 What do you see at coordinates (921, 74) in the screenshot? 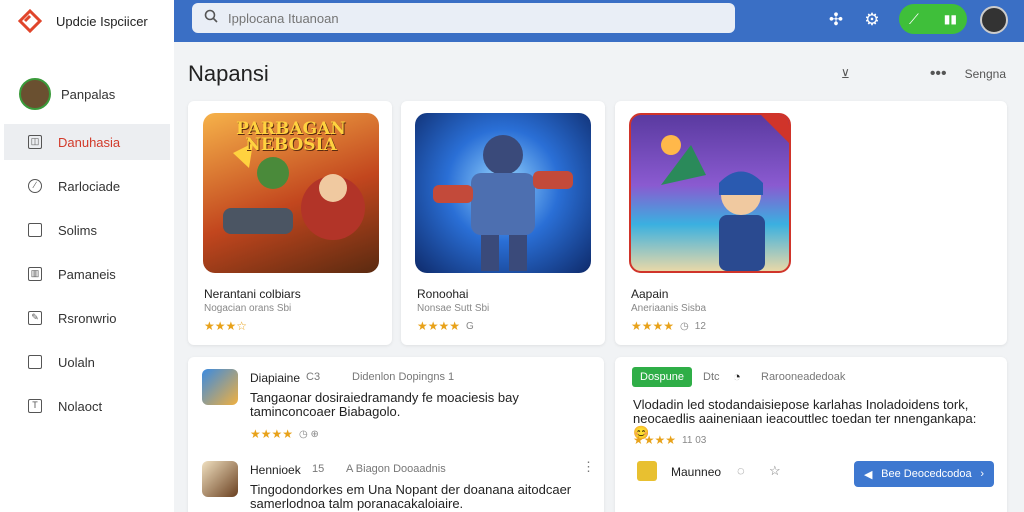
I see `header-actions: ⊻ ••• Sengna` at bounding box center [921, 74].